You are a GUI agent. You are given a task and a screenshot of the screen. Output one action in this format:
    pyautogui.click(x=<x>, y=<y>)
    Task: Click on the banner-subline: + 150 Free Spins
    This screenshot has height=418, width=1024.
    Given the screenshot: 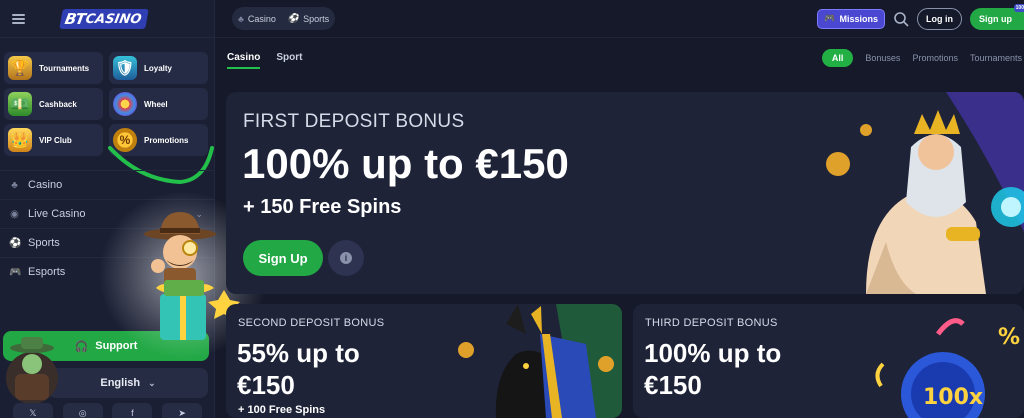 What is the action you would take?
    pyautogui.click(x=322, y=207)
    